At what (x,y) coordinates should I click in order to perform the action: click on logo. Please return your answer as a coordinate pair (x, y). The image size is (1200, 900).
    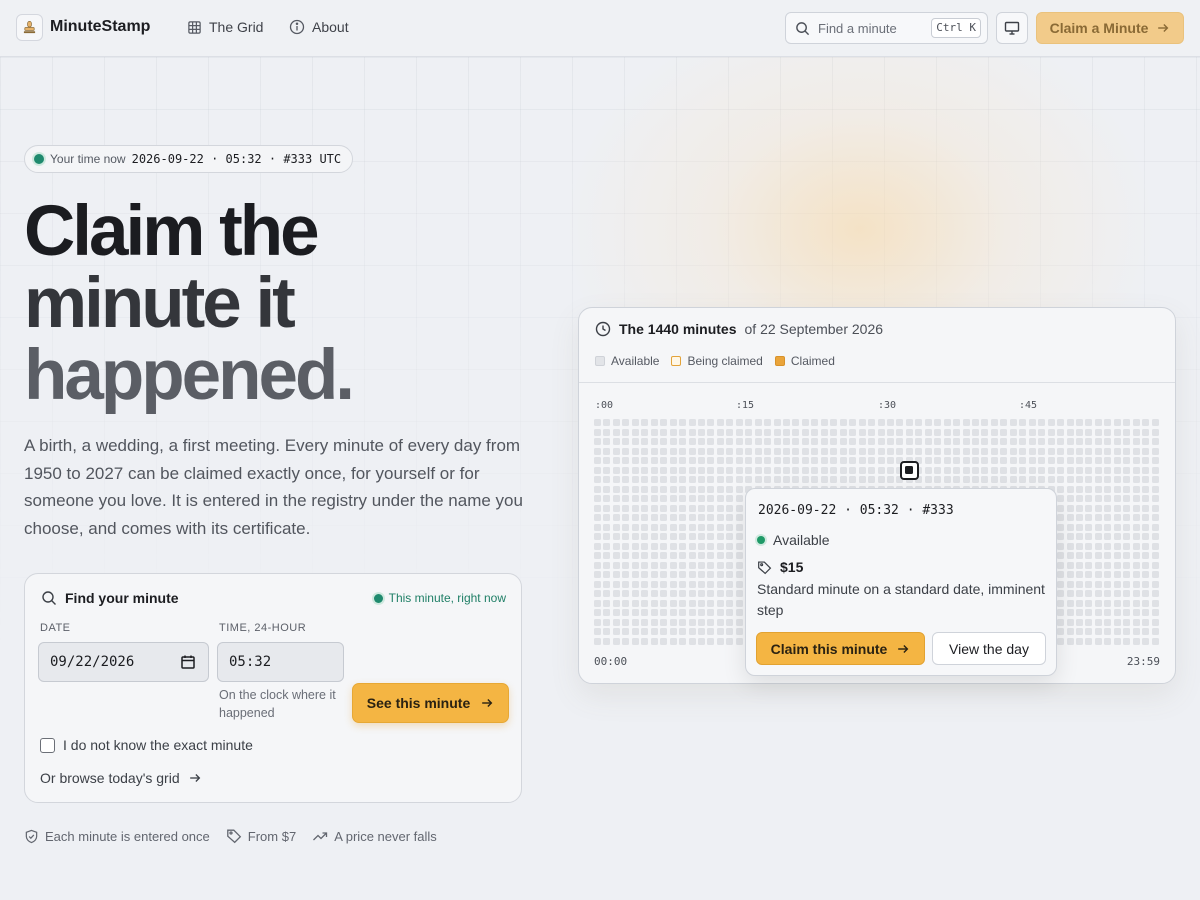
    Looking at the image, I should click on (29, 27).